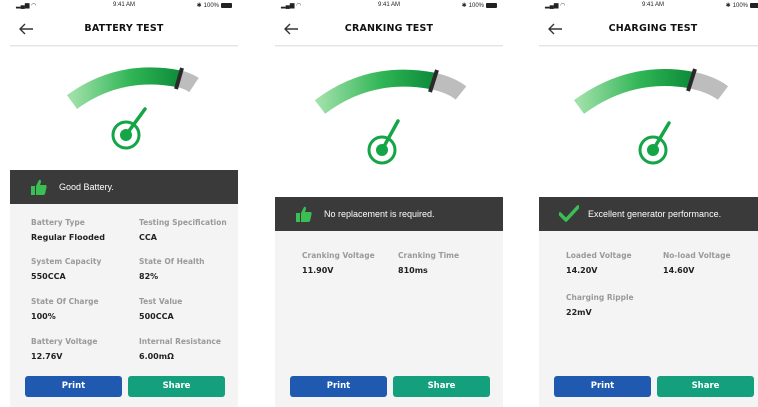 This screenshot has width=758, height=407. What do you see at coordinates (161, 301) in the screenshot?
I see `field-label: Test Value` at bounding box center [161, 301].